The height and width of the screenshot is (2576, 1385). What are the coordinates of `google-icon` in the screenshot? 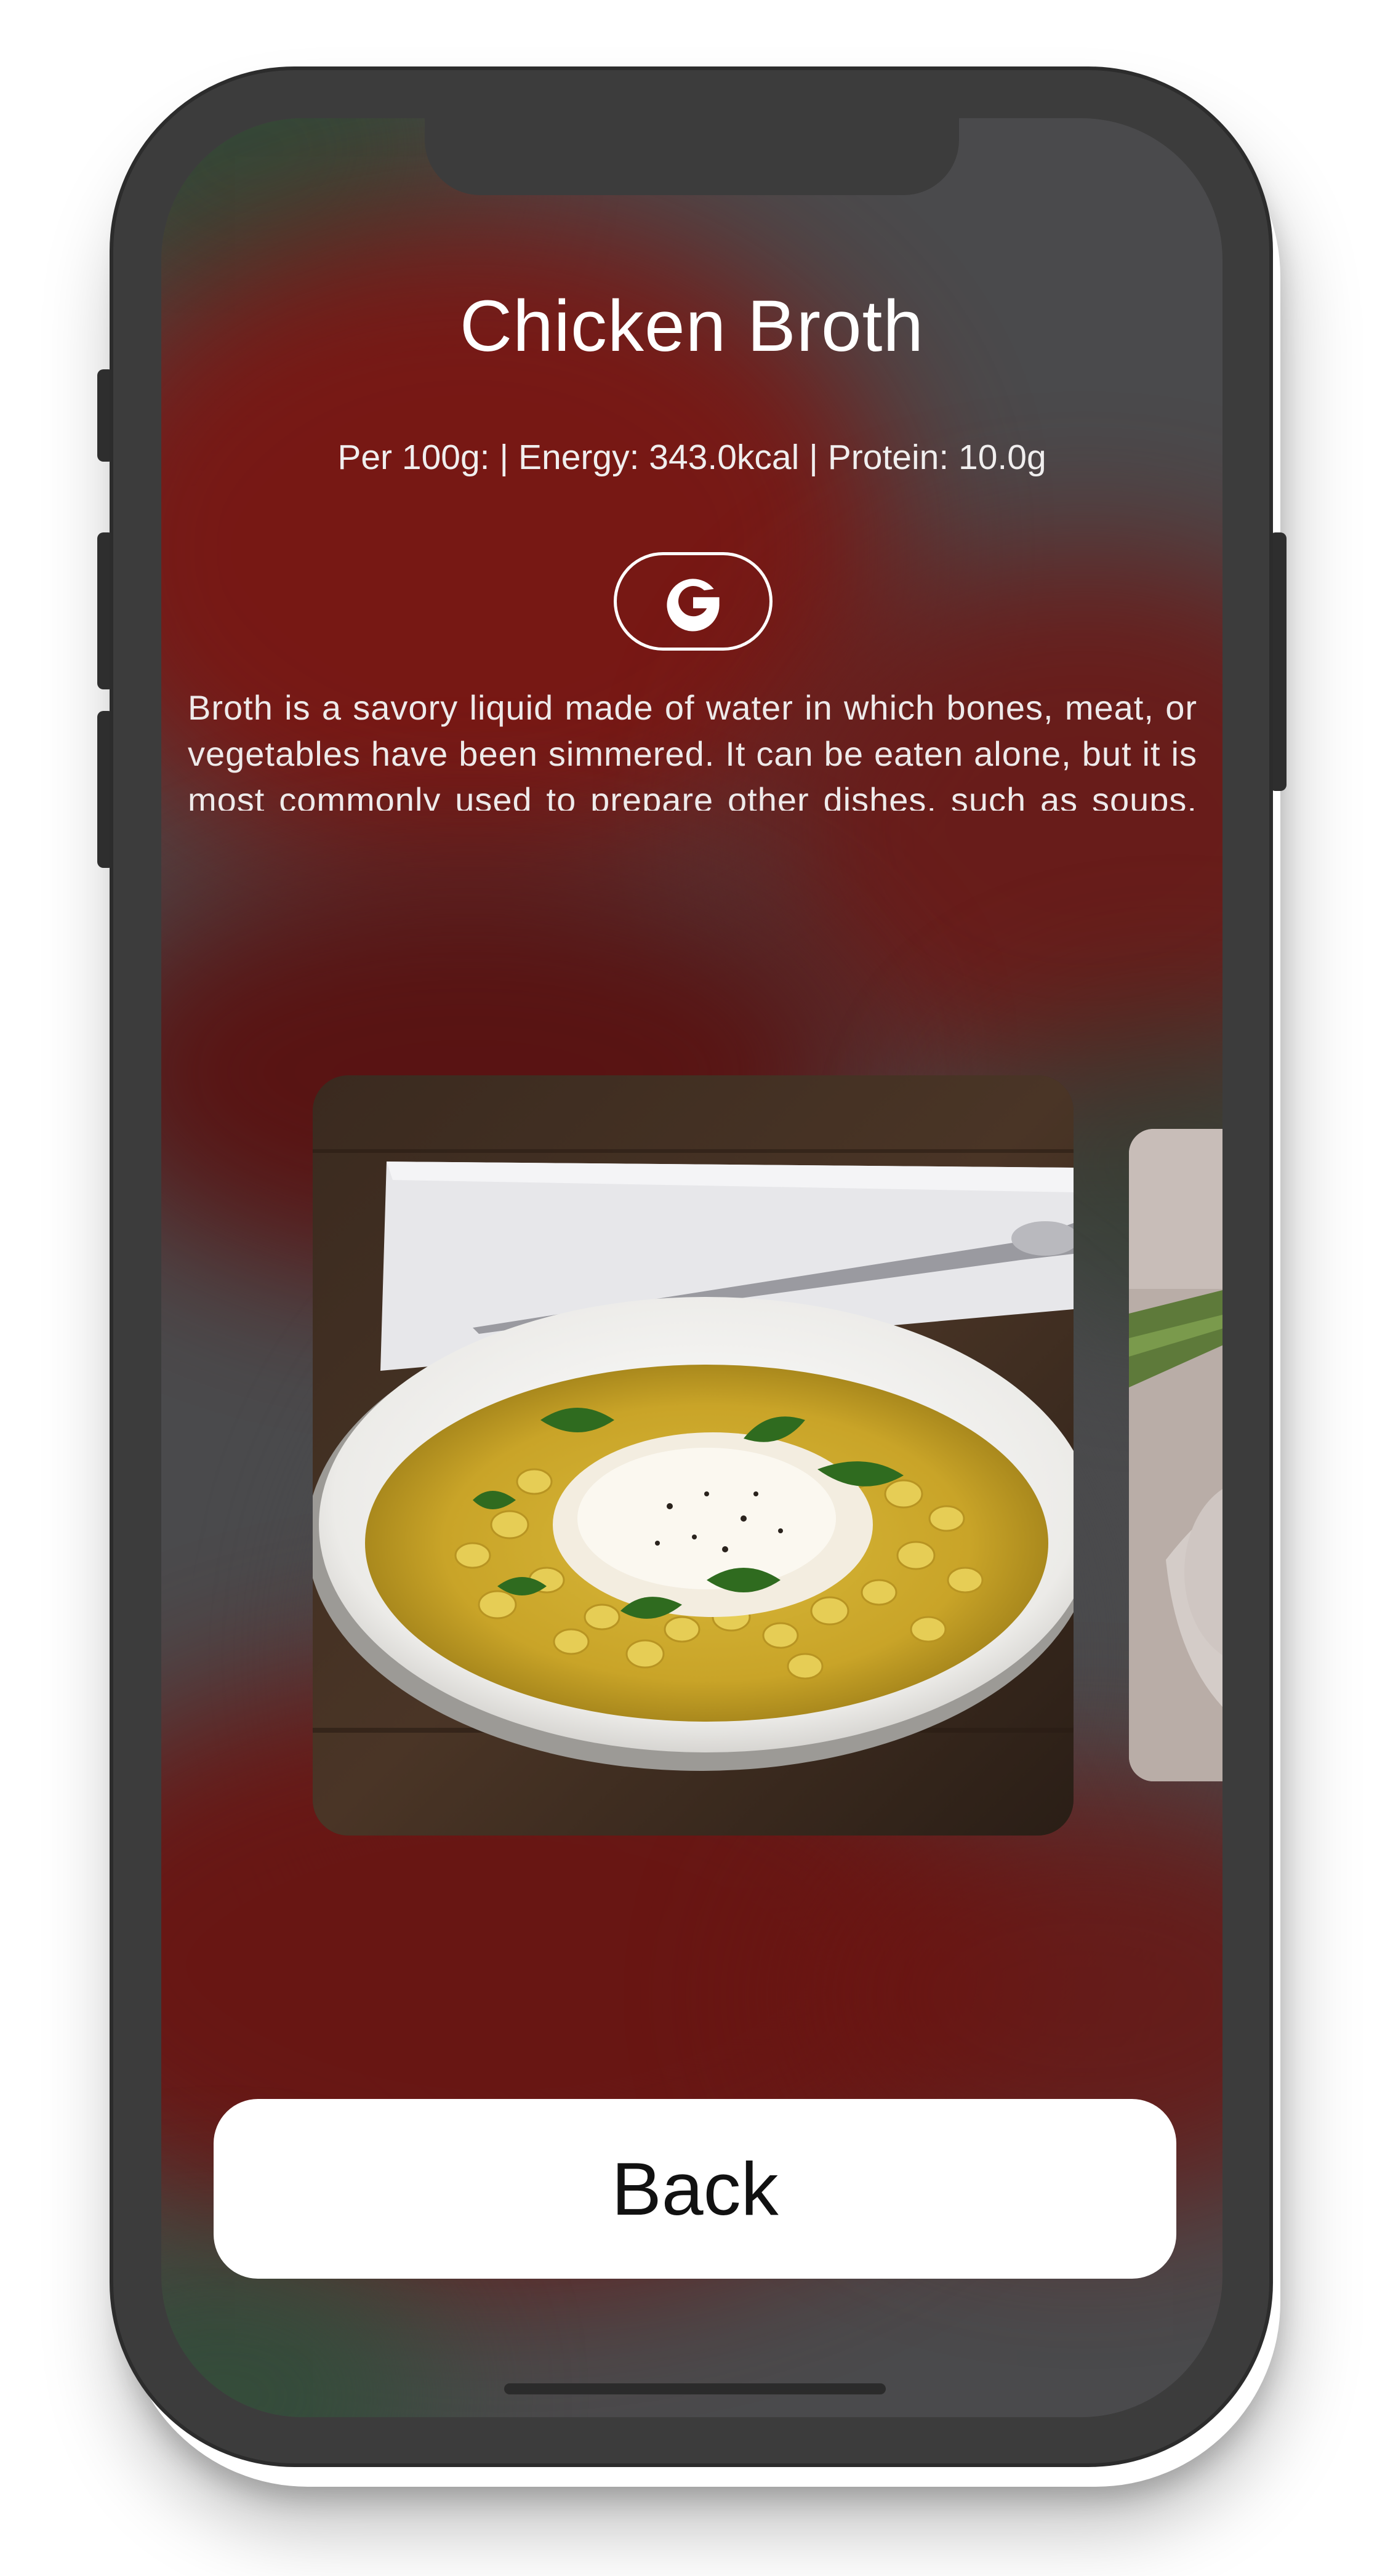 It's located at (693, 605).